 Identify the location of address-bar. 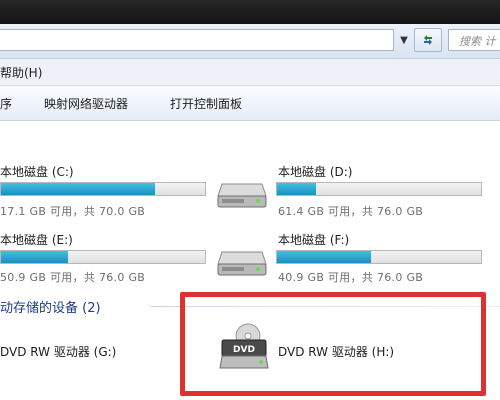
(197, 40).